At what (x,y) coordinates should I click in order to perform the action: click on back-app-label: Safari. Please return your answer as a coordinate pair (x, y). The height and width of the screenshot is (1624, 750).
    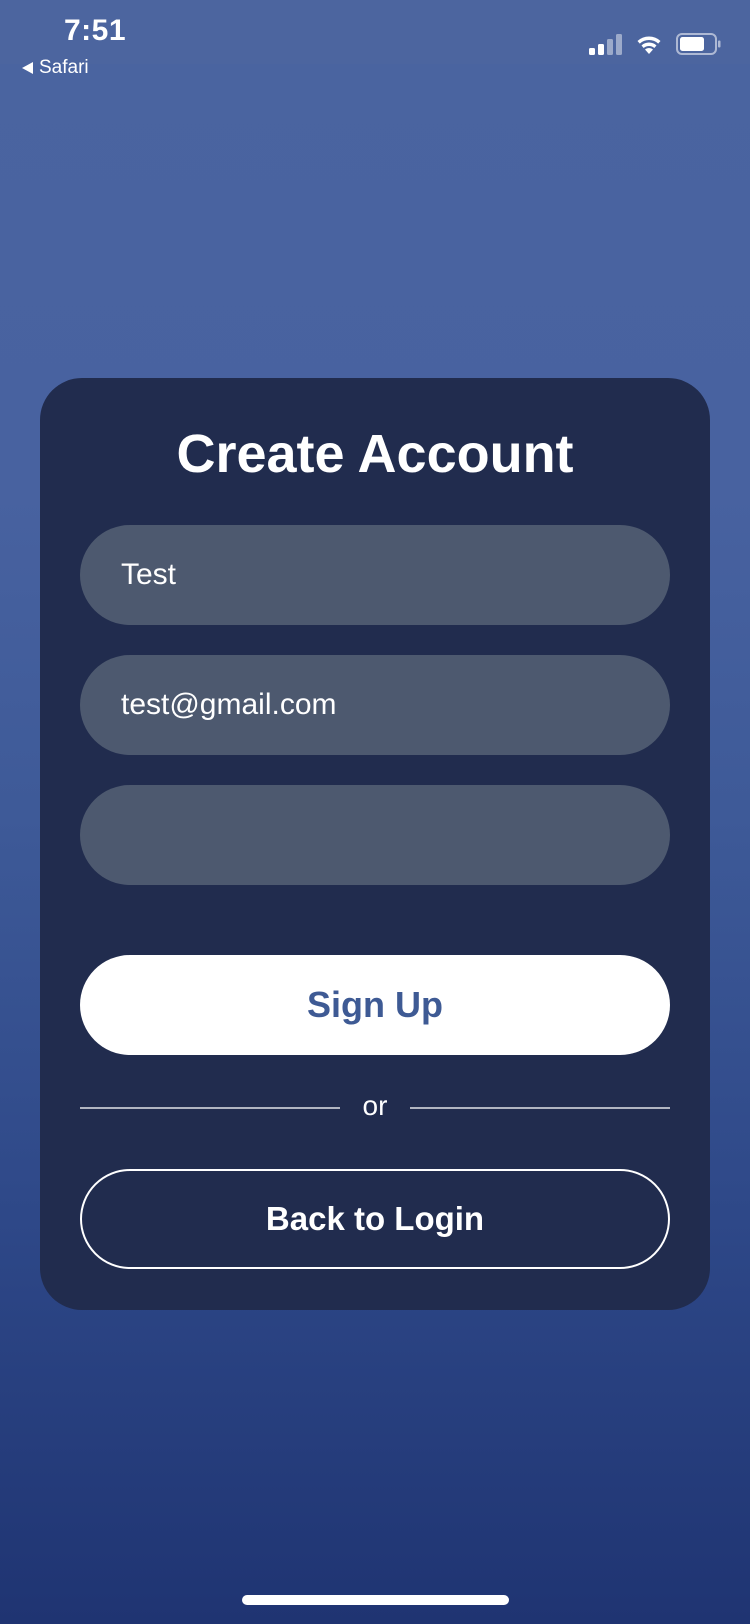
    Looking at the image, I should click on (64, 67).